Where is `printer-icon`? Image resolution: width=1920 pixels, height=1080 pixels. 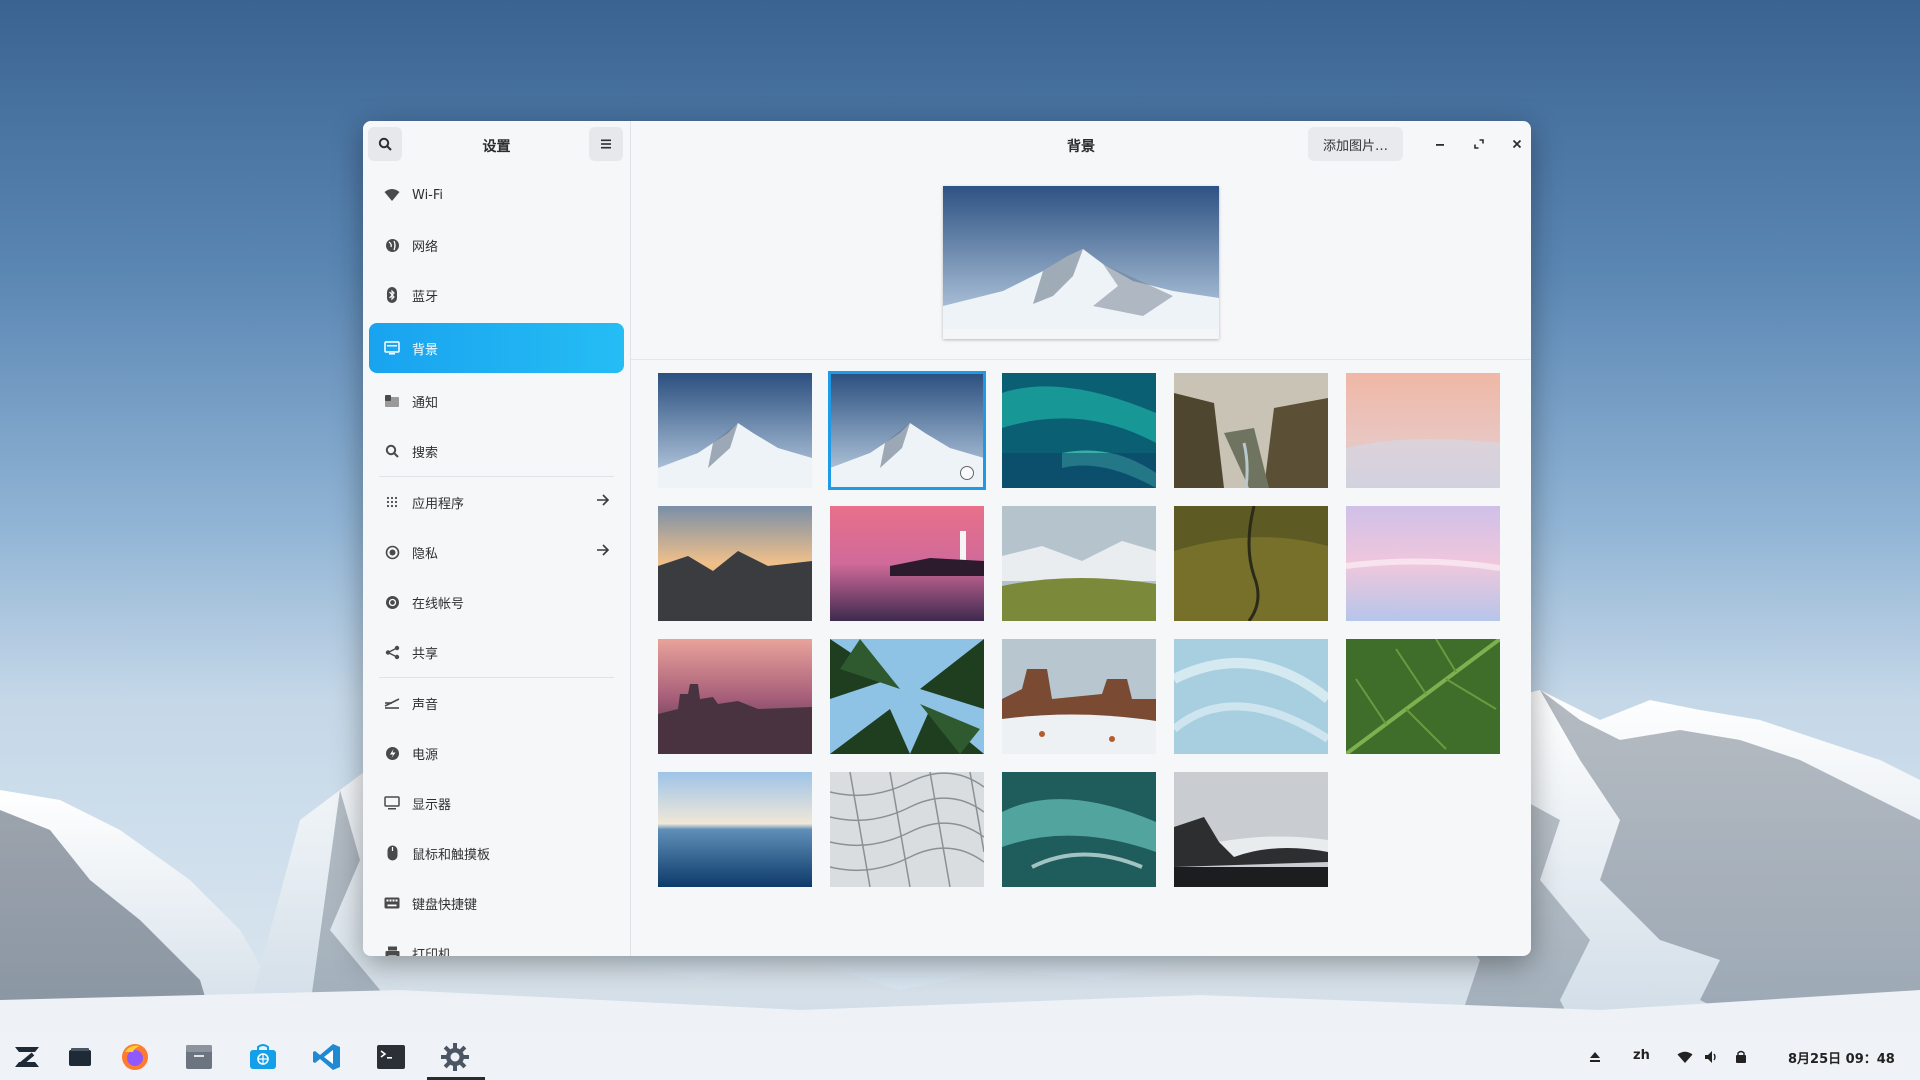 printer-icon is located at coordinates (392, 950).